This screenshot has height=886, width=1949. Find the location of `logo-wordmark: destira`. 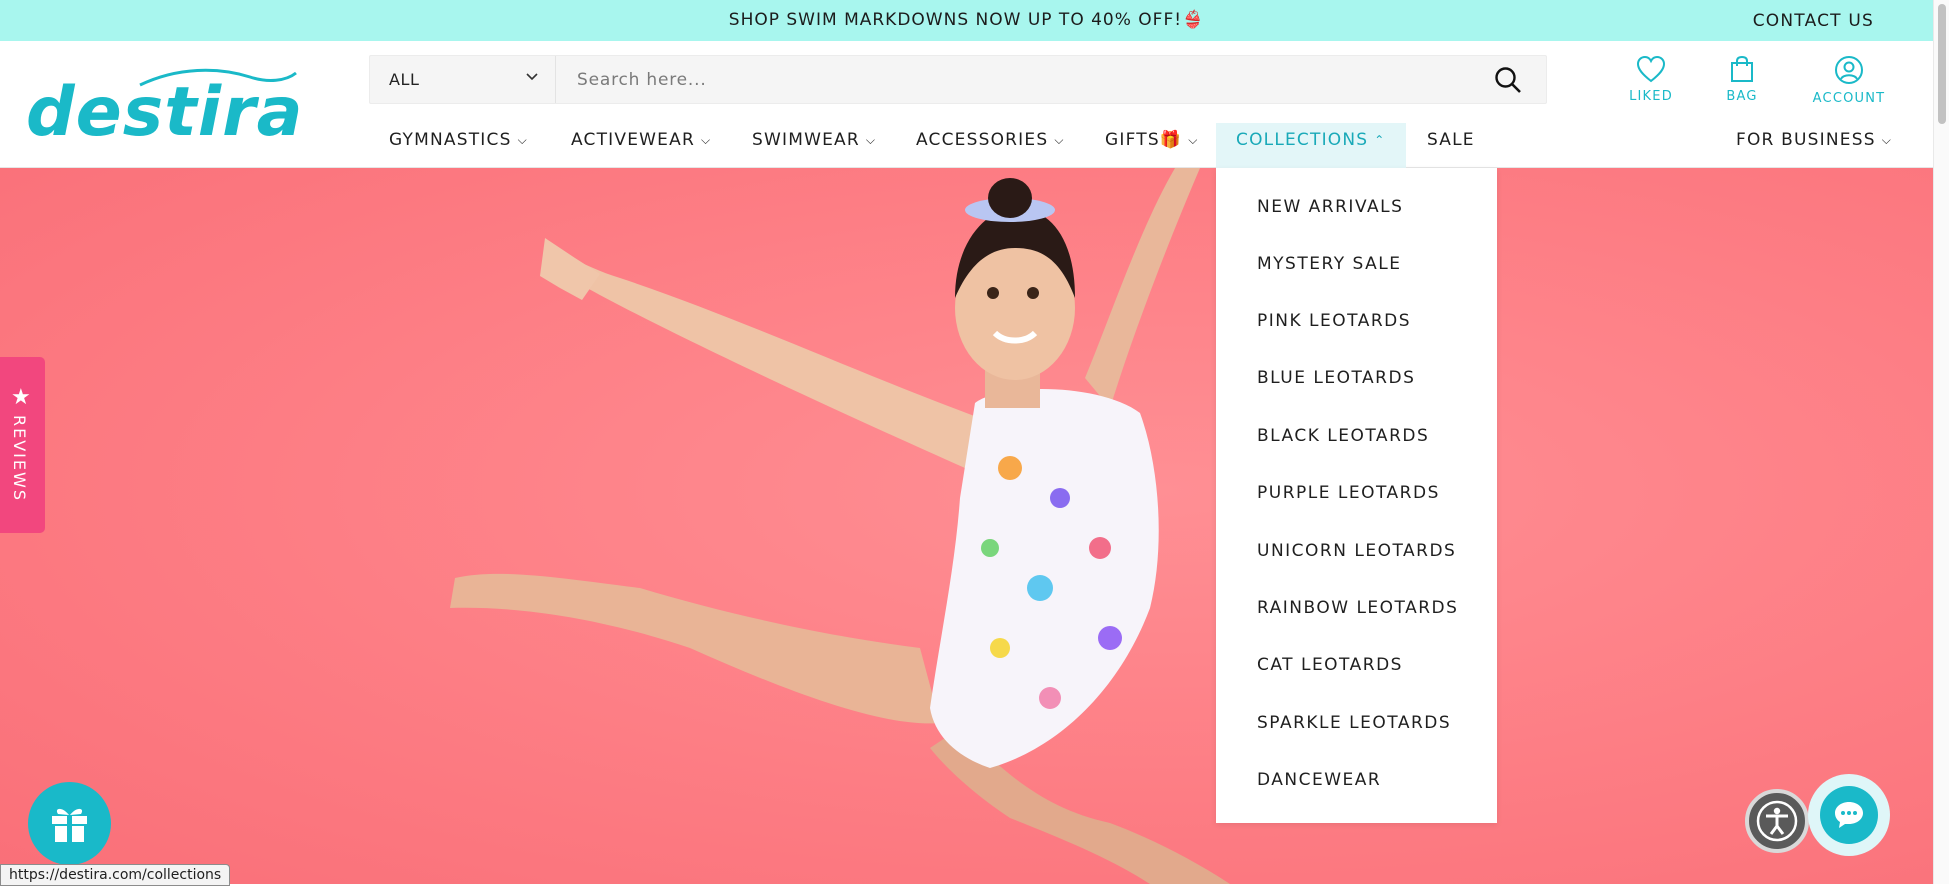

logo-wordmark: destira is located at coordinates (165, 112).